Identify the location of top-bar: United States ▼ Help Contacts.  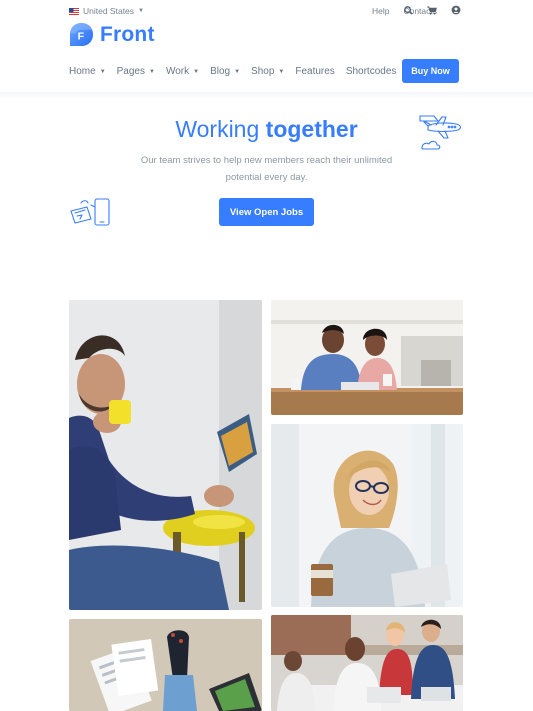
(266, 12).